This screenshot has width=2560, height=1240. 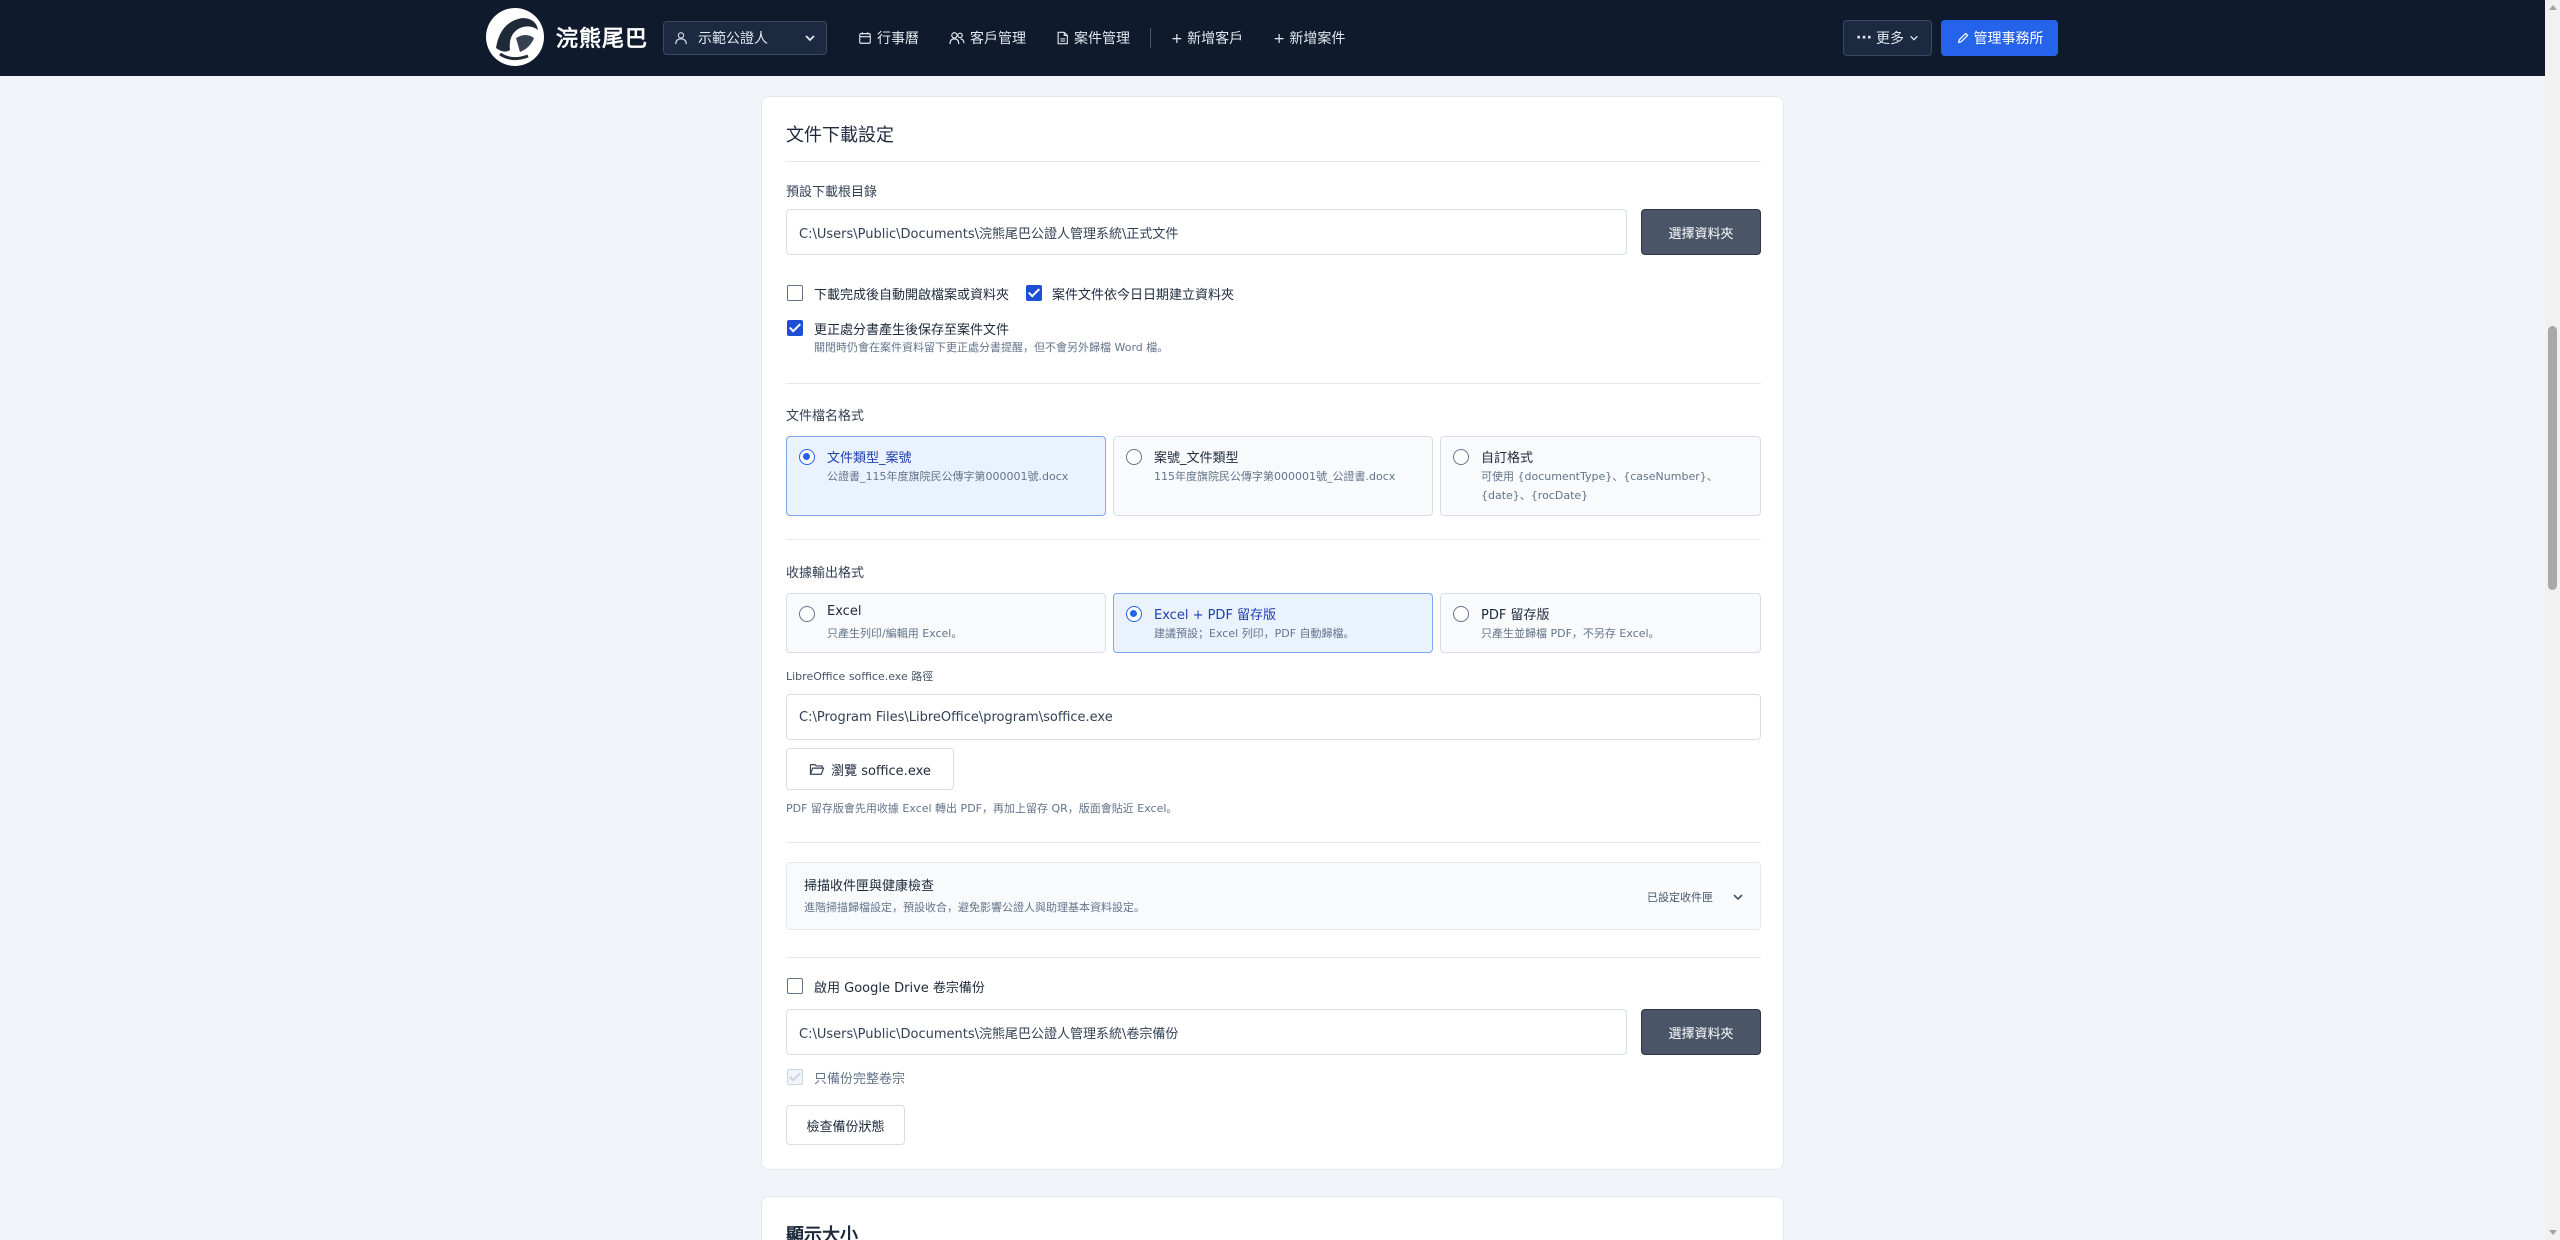 I want to click on receipt-option-excel-pdf: Excel + PDF 留存版 建議預設；Excel 列印，PDF 自動歸檔。, so click(x=1273, y=623).